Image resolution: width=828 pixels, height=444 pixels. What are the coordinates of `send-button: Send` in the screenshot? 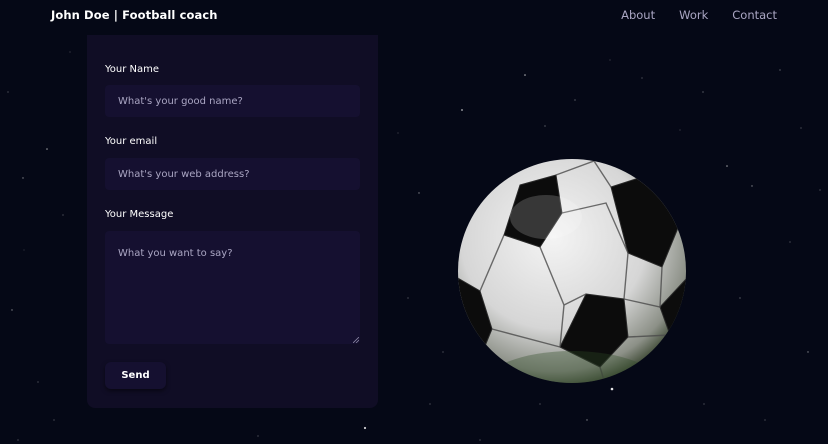 It's located at (135, 375).